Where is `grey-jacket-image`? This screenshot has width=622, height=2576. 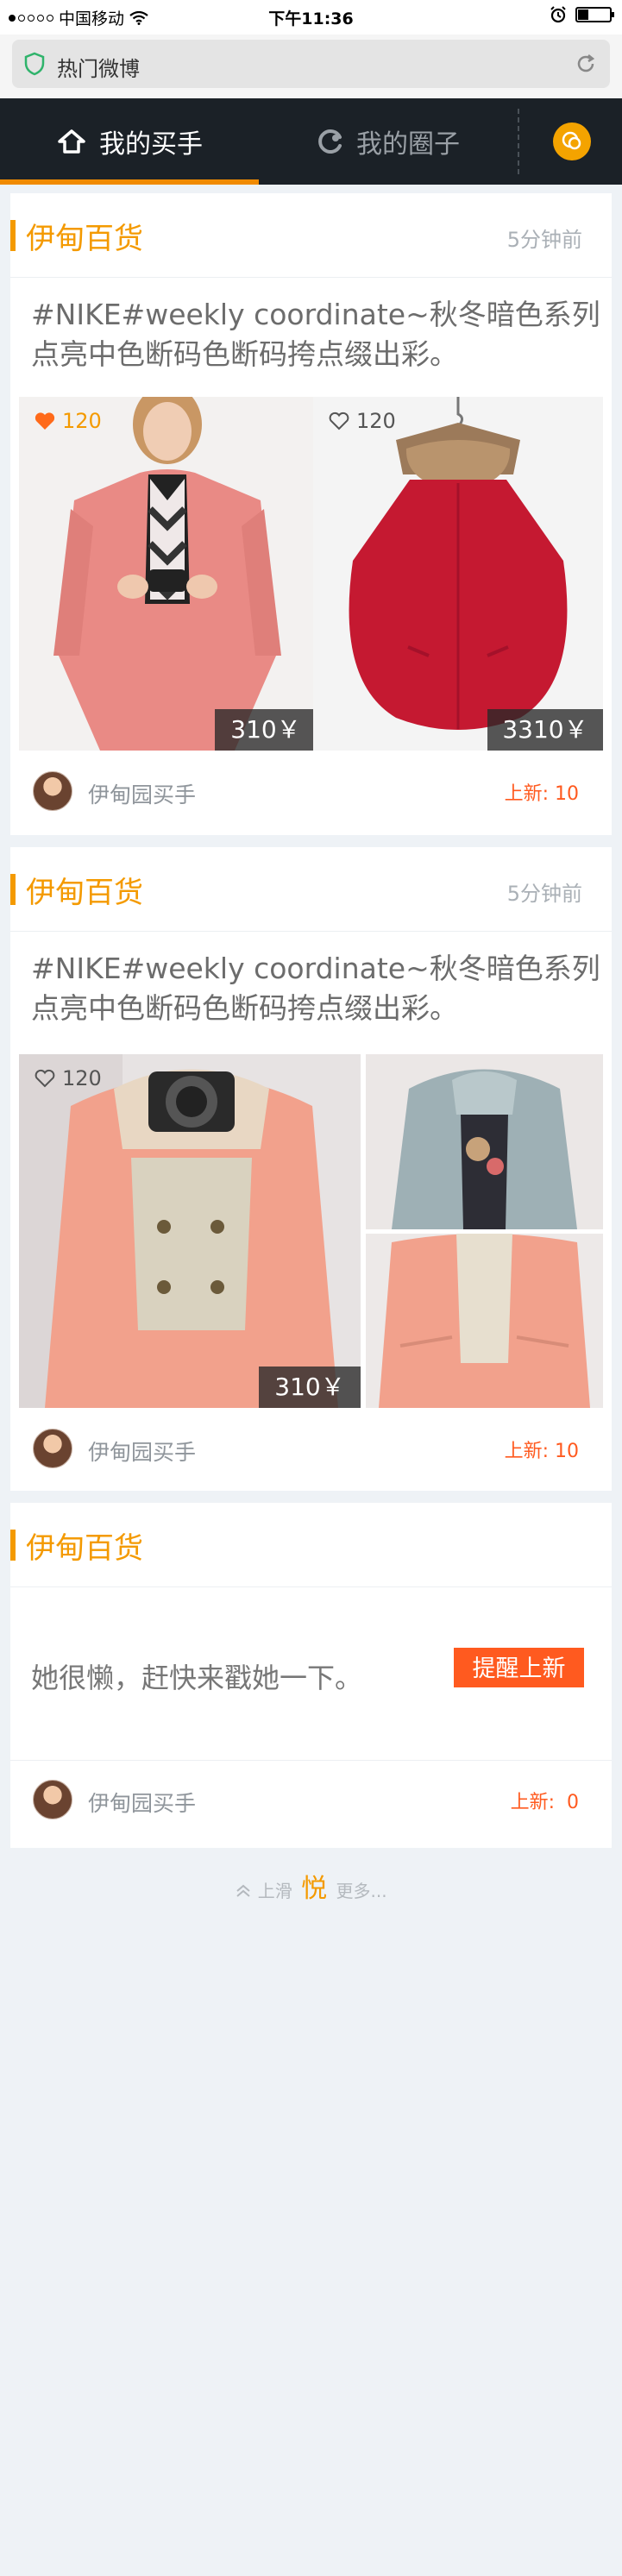 grey-jacket-image is located at coordinates (485, 1141).